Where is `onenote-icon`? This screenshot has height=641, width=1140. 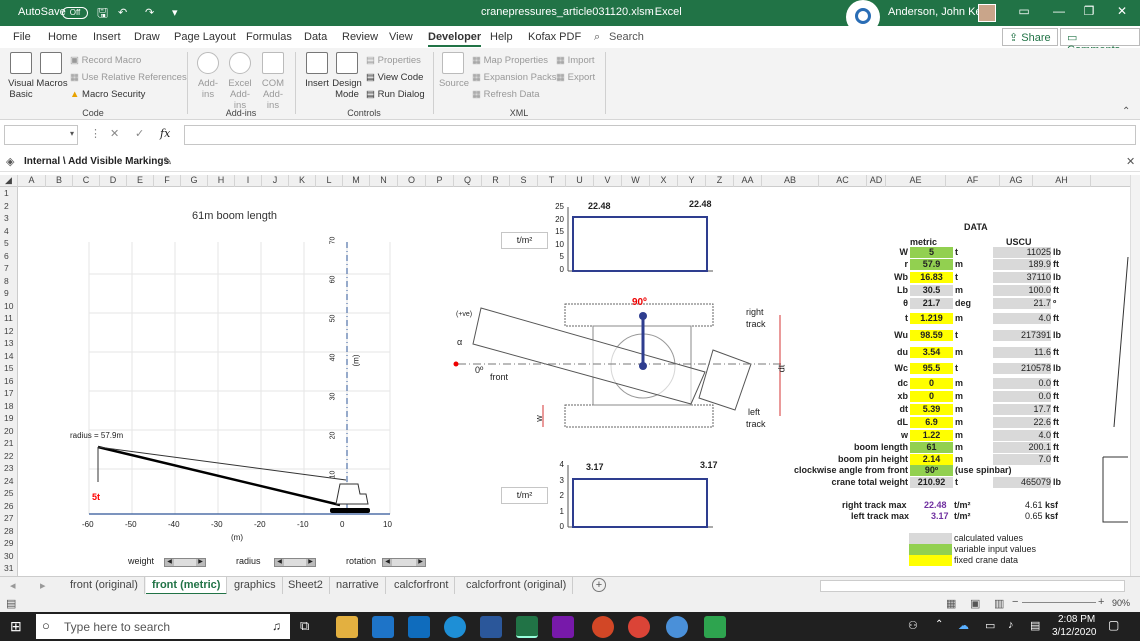 onenote-icon is located at coordinates (563, 627).